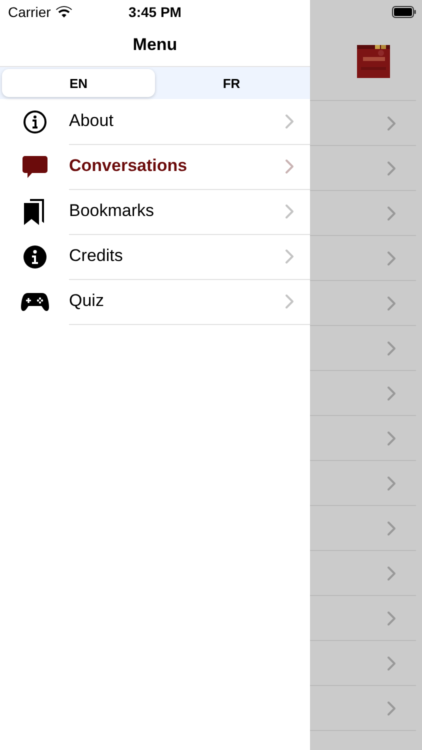  I want to click on menu-item: Quiz, so click(177, 301).